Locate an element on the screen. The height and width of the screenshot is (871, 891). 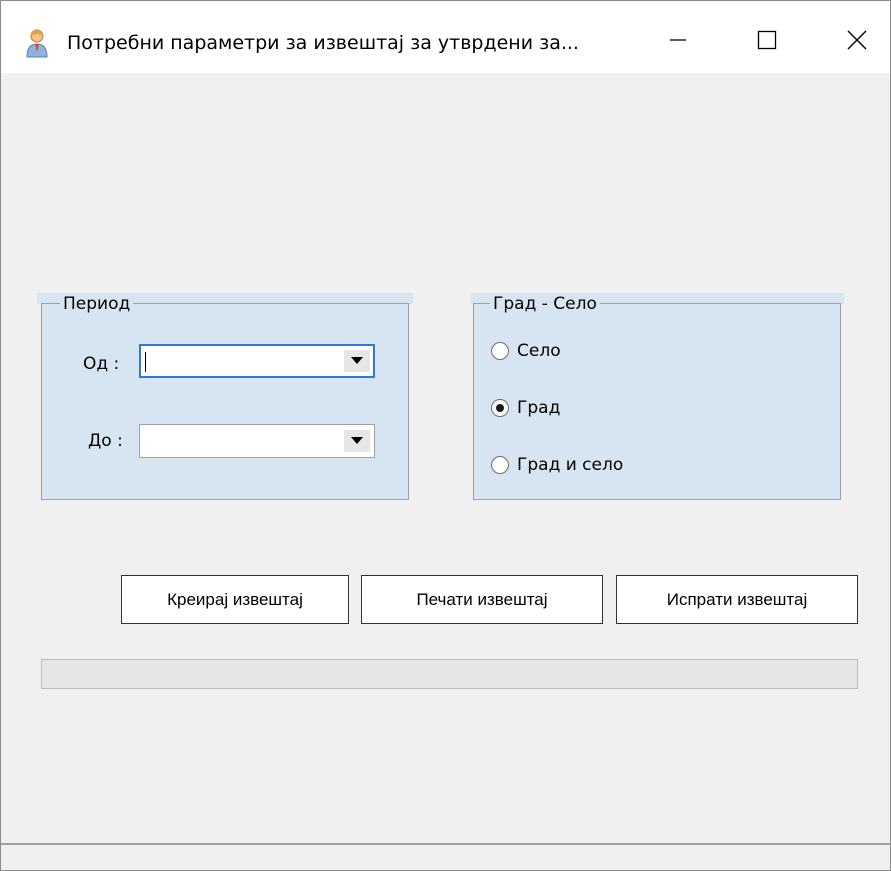
location-group: Град - Село Село Град Град и село is located at coordinates (657, 396).